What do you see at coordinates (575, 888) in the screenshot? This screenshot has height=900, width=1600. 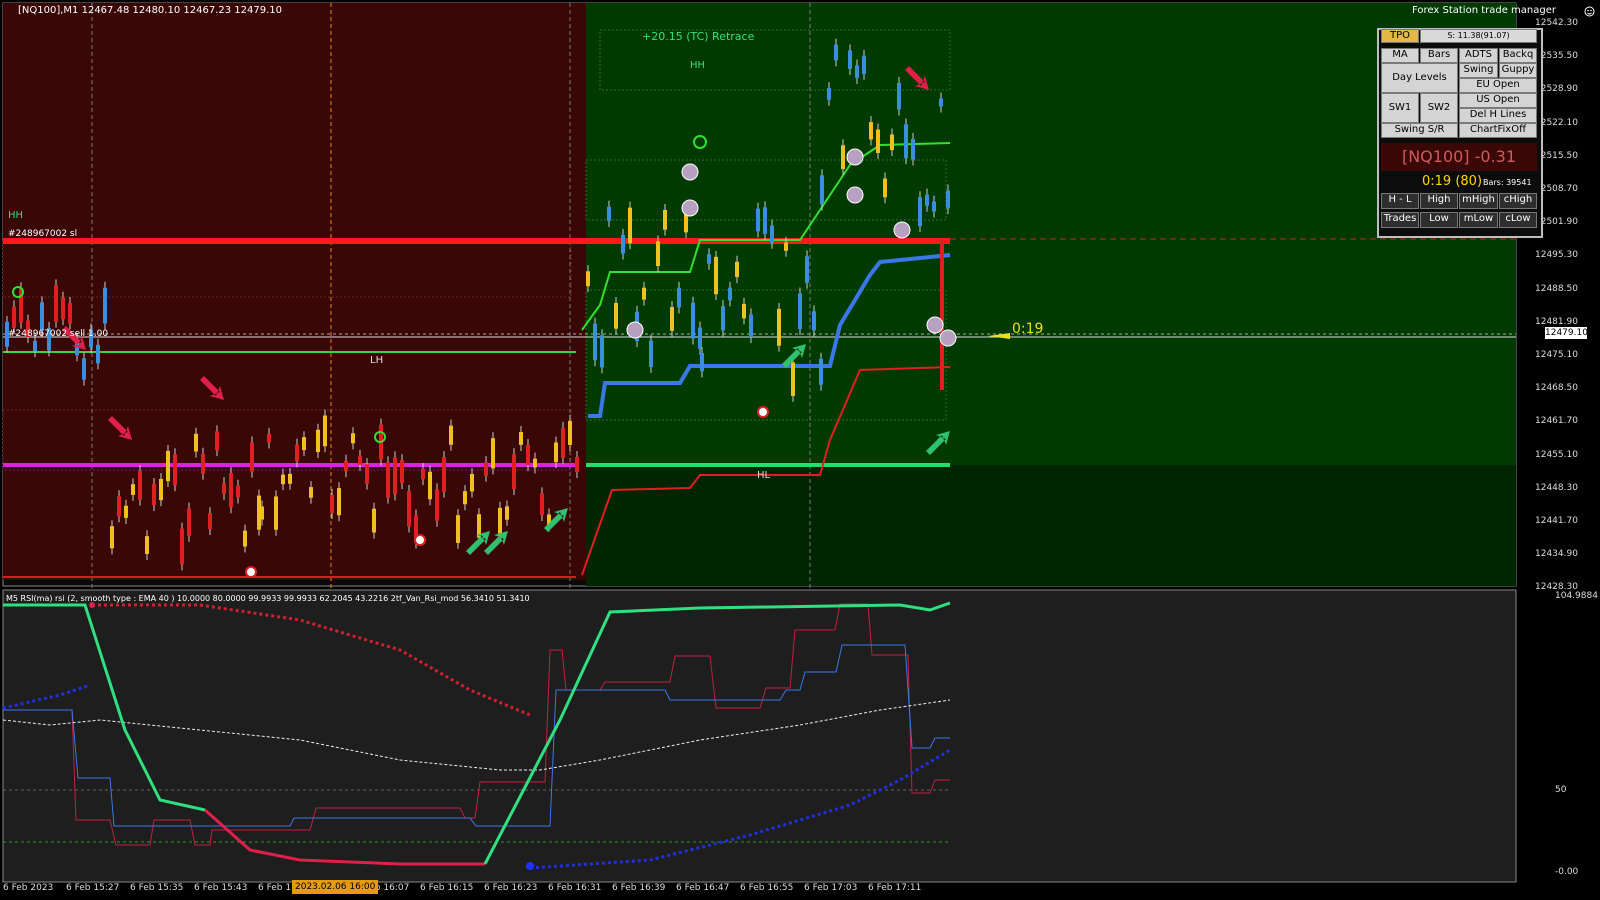 I see `time-tick: 6 Feb 16:31` at bounding box center [575, 888].